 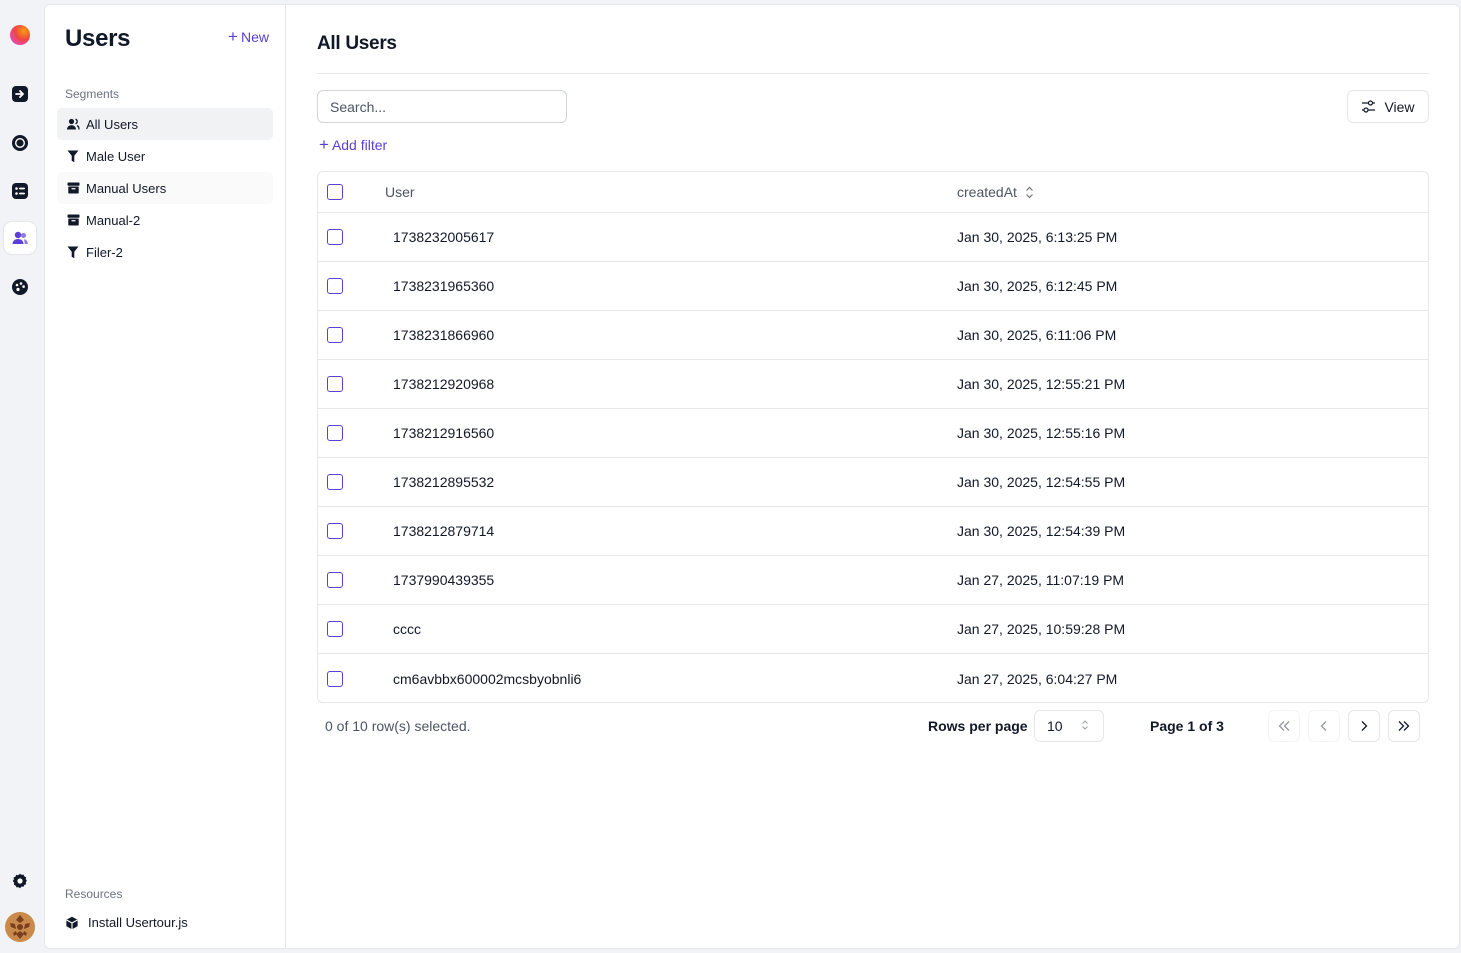 I want to click on user-cell: 1737990439355, so click(x=443, y=580).